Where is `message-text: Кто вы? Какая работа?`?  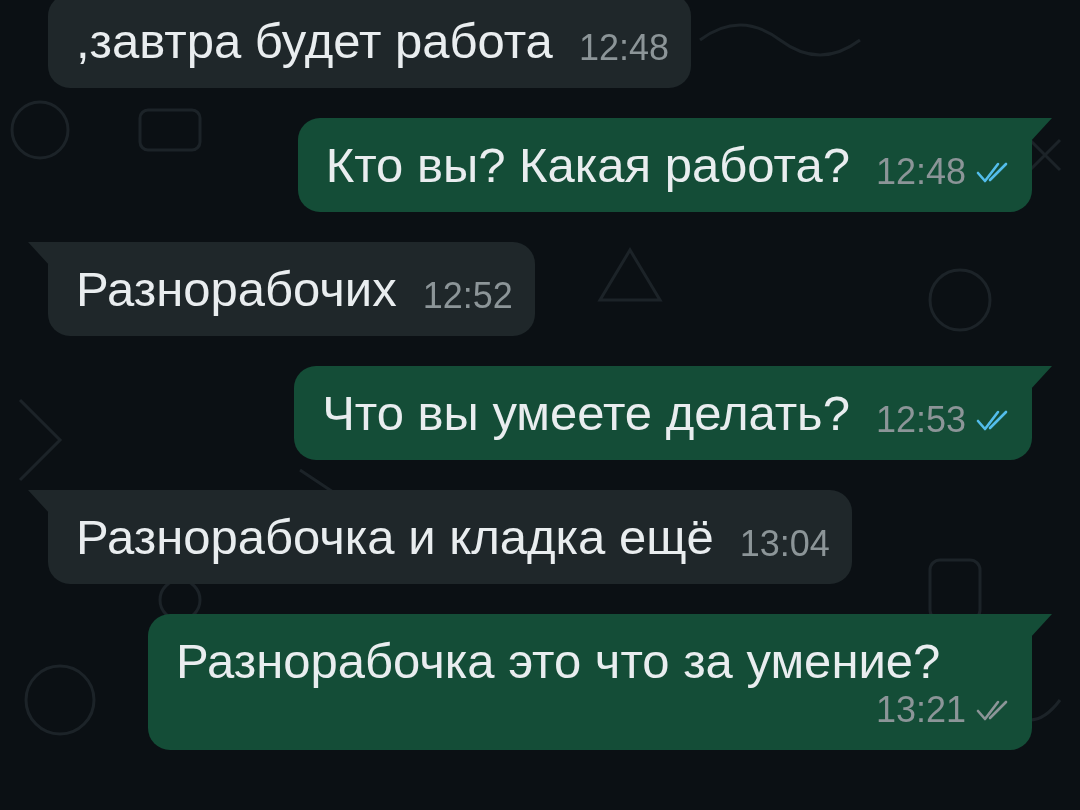
message-text: Кто вы? Какая работа? is located at coordinates (587, 165).